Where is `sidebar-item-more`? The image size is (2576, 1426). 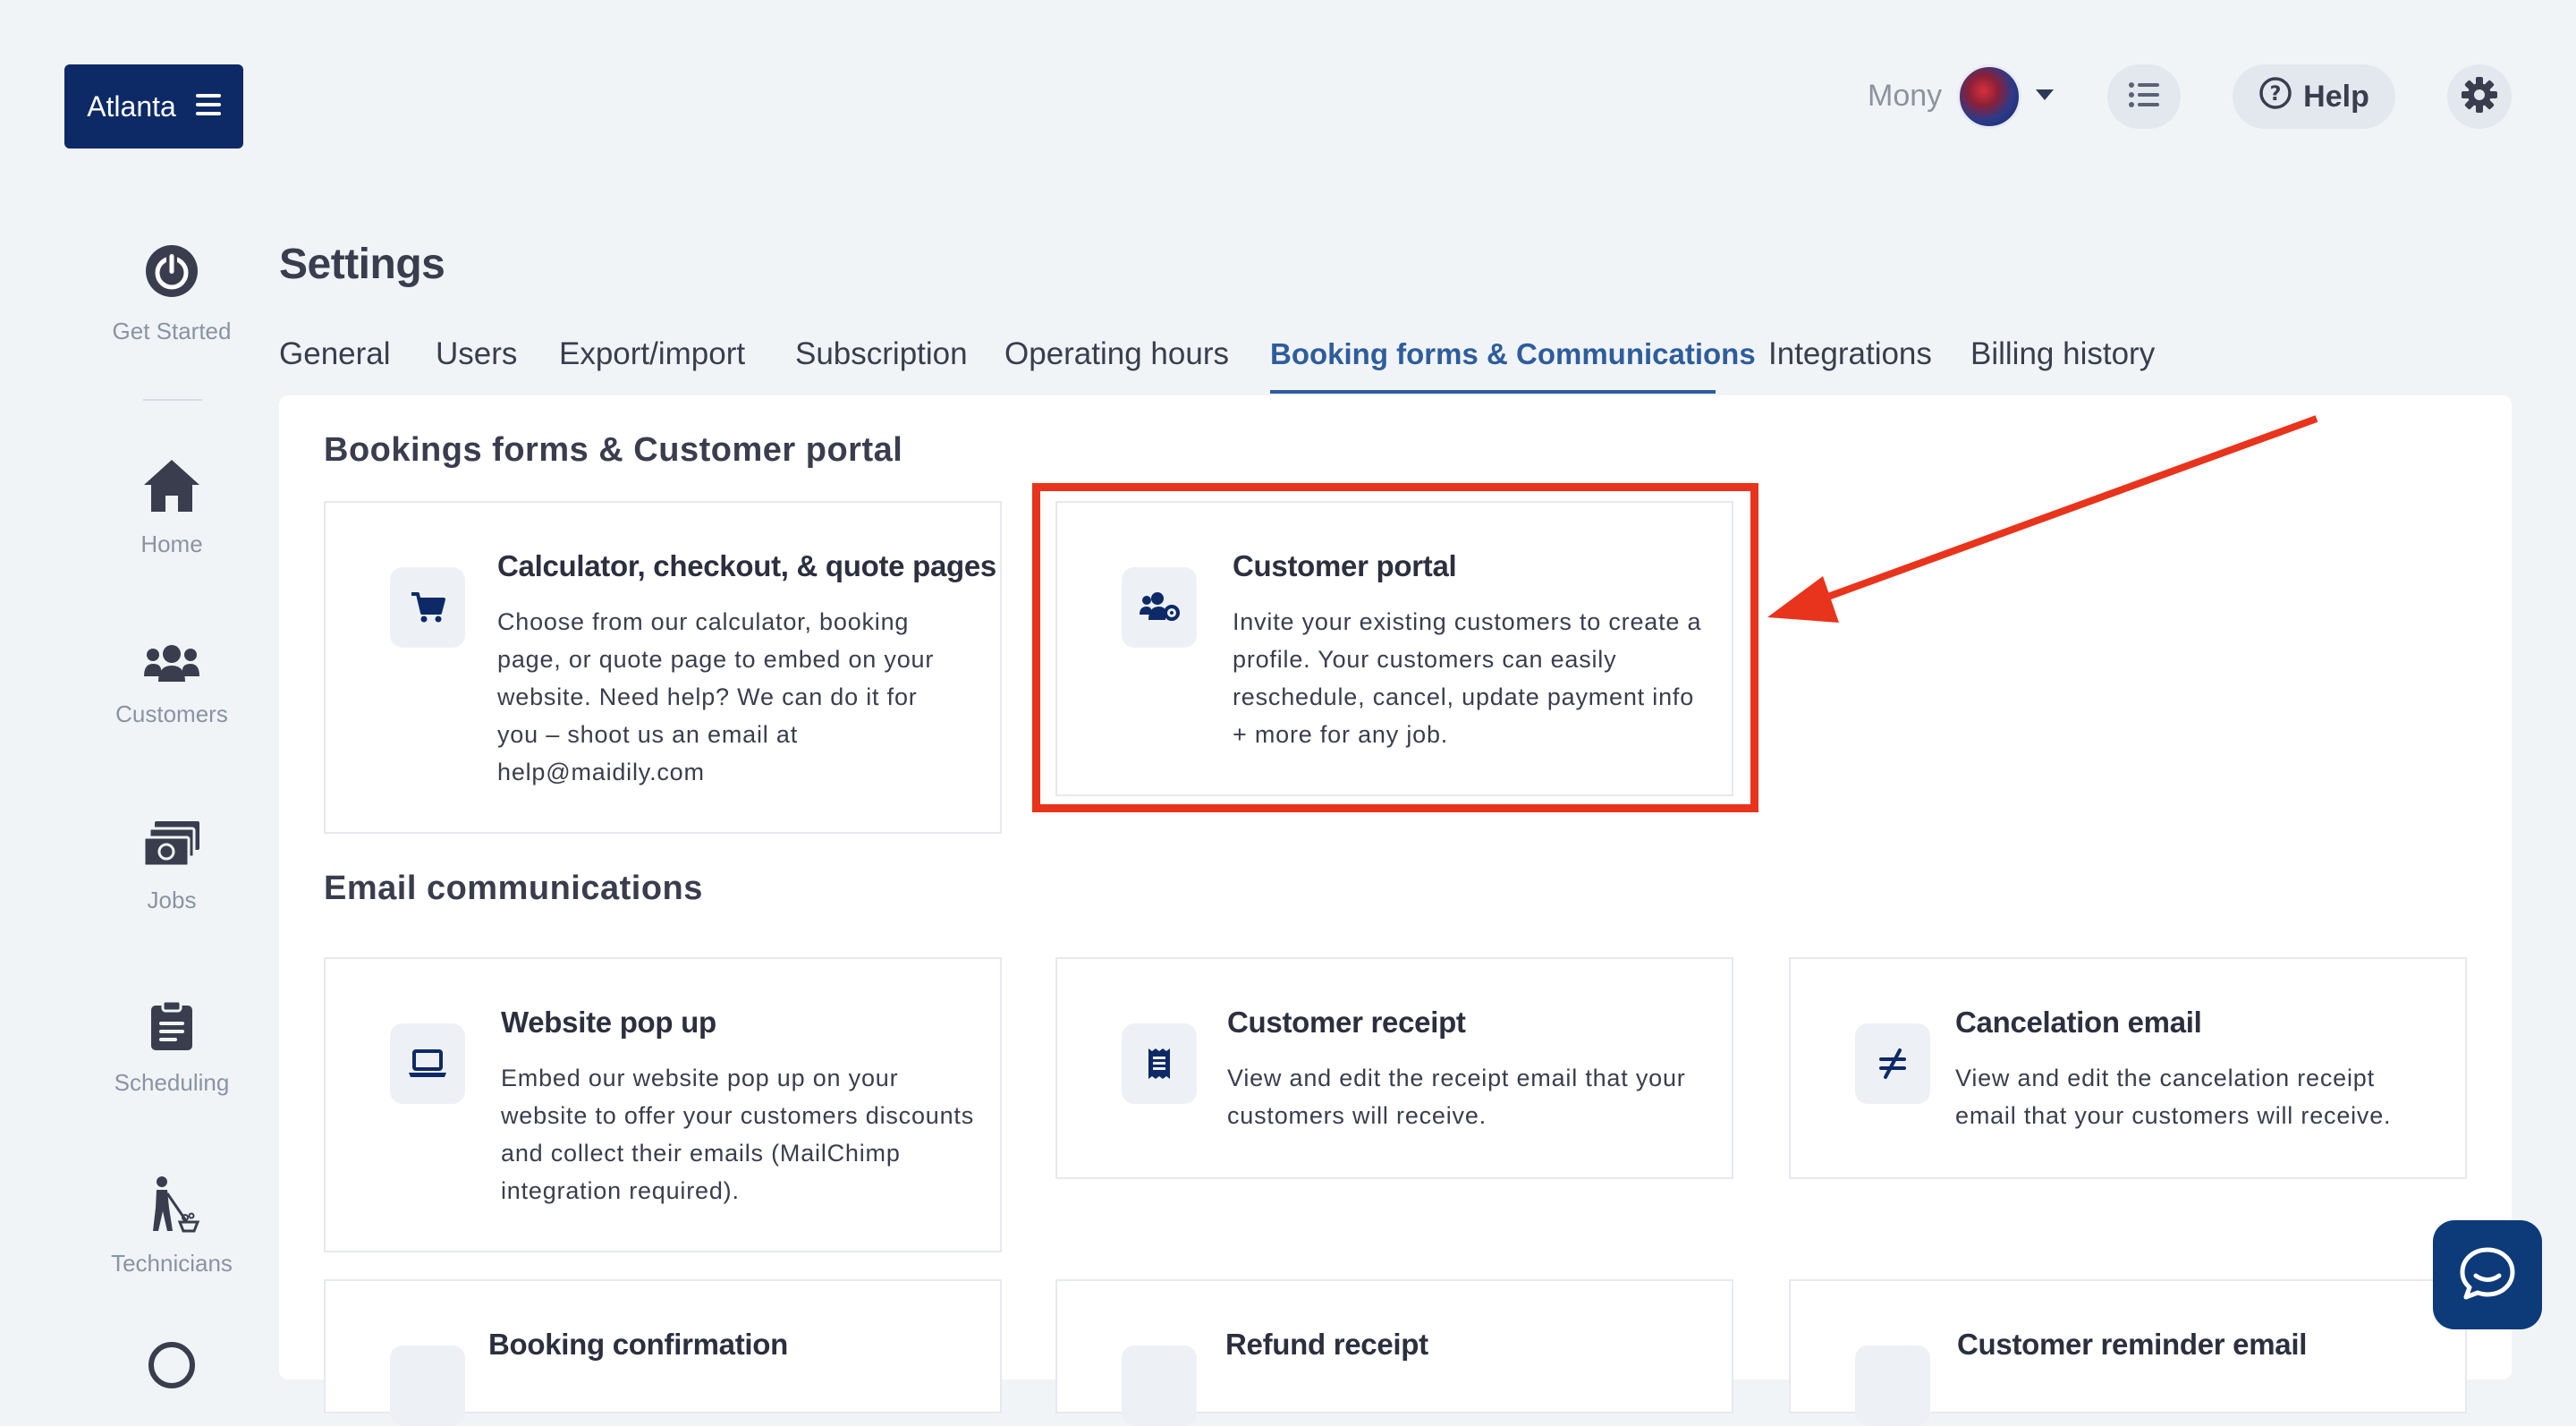 sidebar-item-more is located at coordinates (171, 1365).